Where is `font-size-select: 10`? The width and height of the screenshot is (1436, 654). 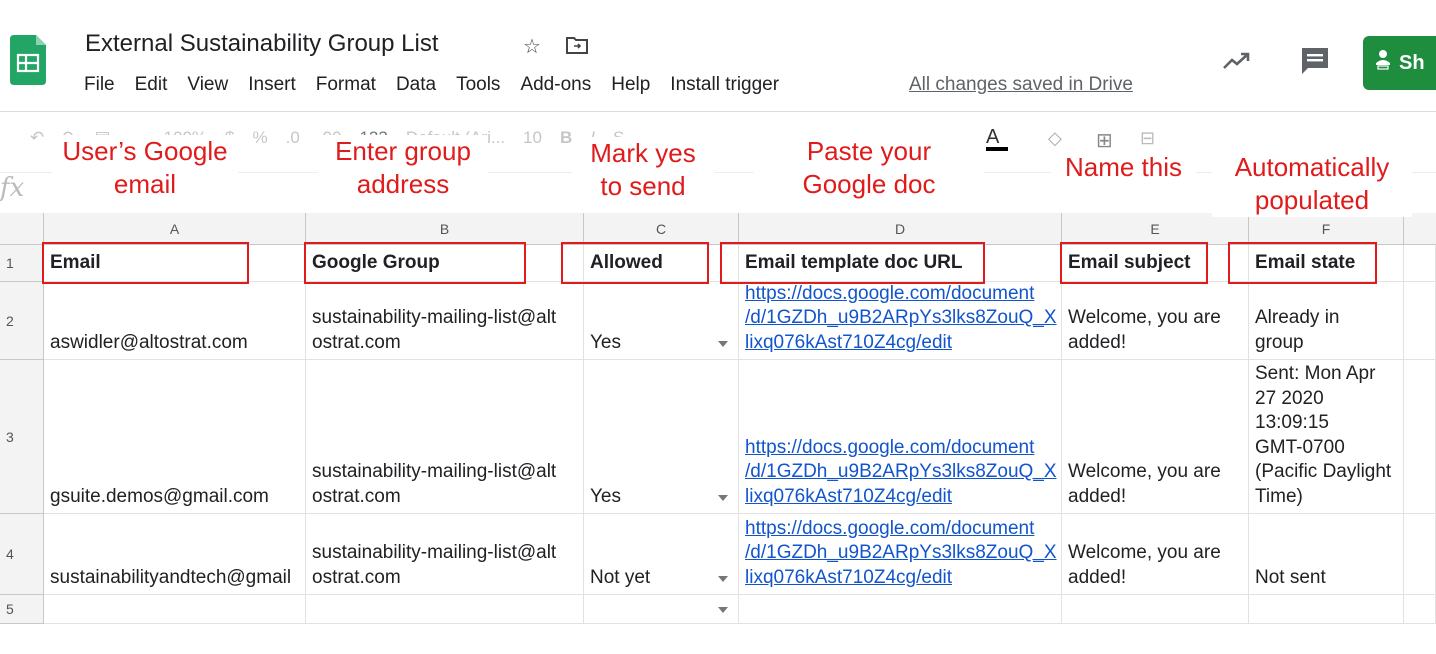 font-size-select: 10 is located at coordinates (532, 138).